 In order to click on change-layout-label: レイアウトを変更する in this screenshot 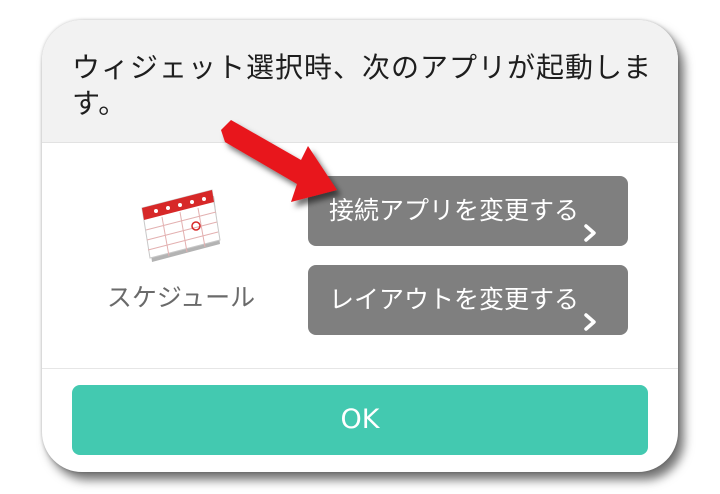, I will do `click(453, 299)`.